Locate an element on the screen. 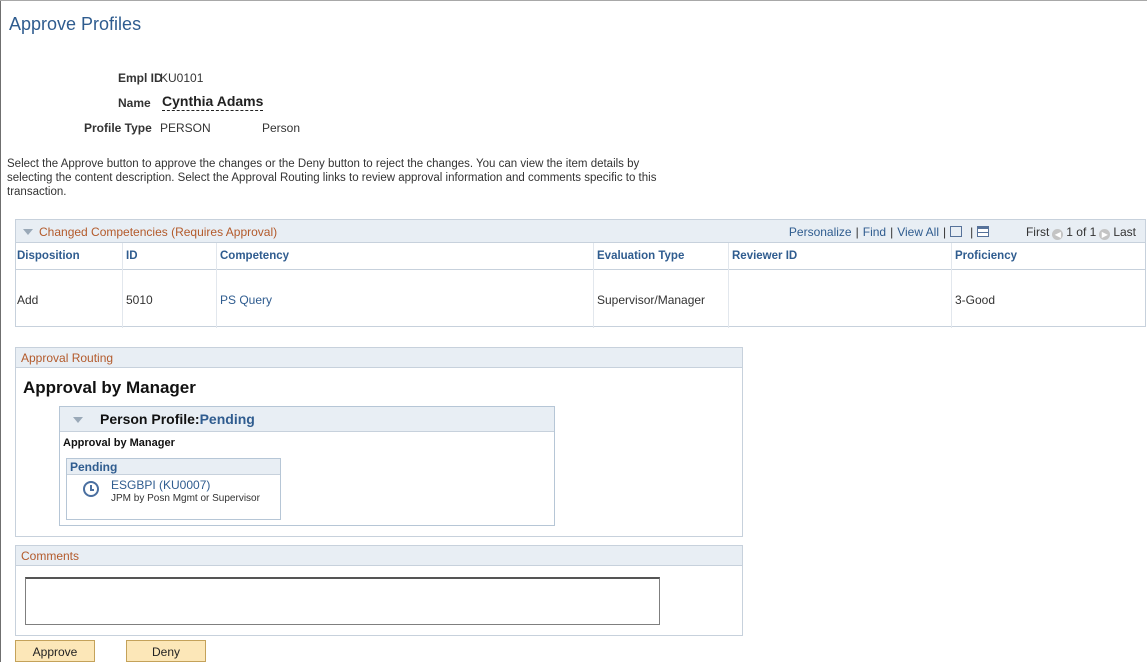  last-label: Last is located at coordinates (1124, 232).